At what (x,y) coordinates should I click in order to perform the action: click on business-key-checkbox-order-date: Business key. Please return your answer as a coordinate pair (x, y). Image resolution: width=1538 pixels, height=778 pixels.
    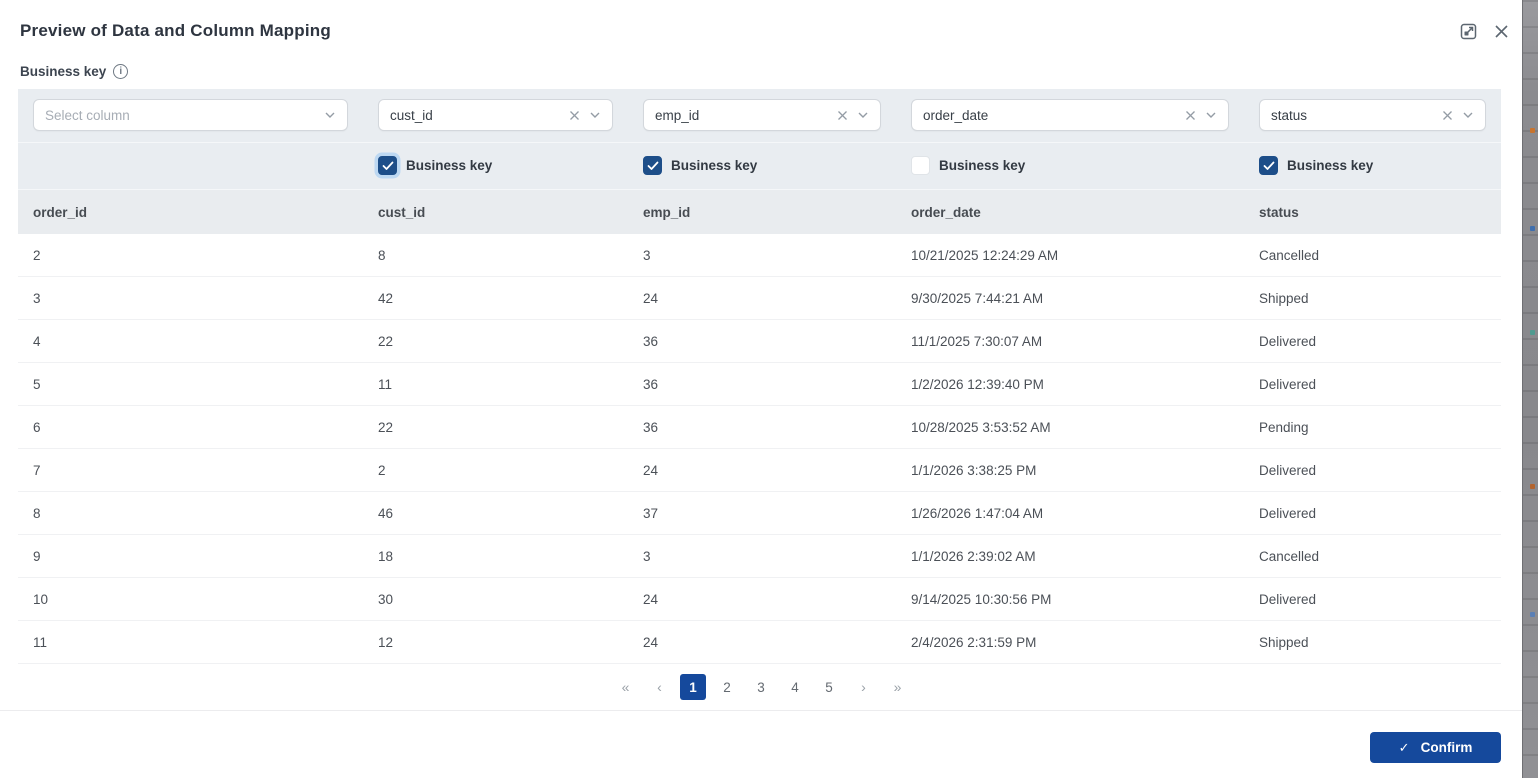
    Looking at the image, I should click on (1070, 165).